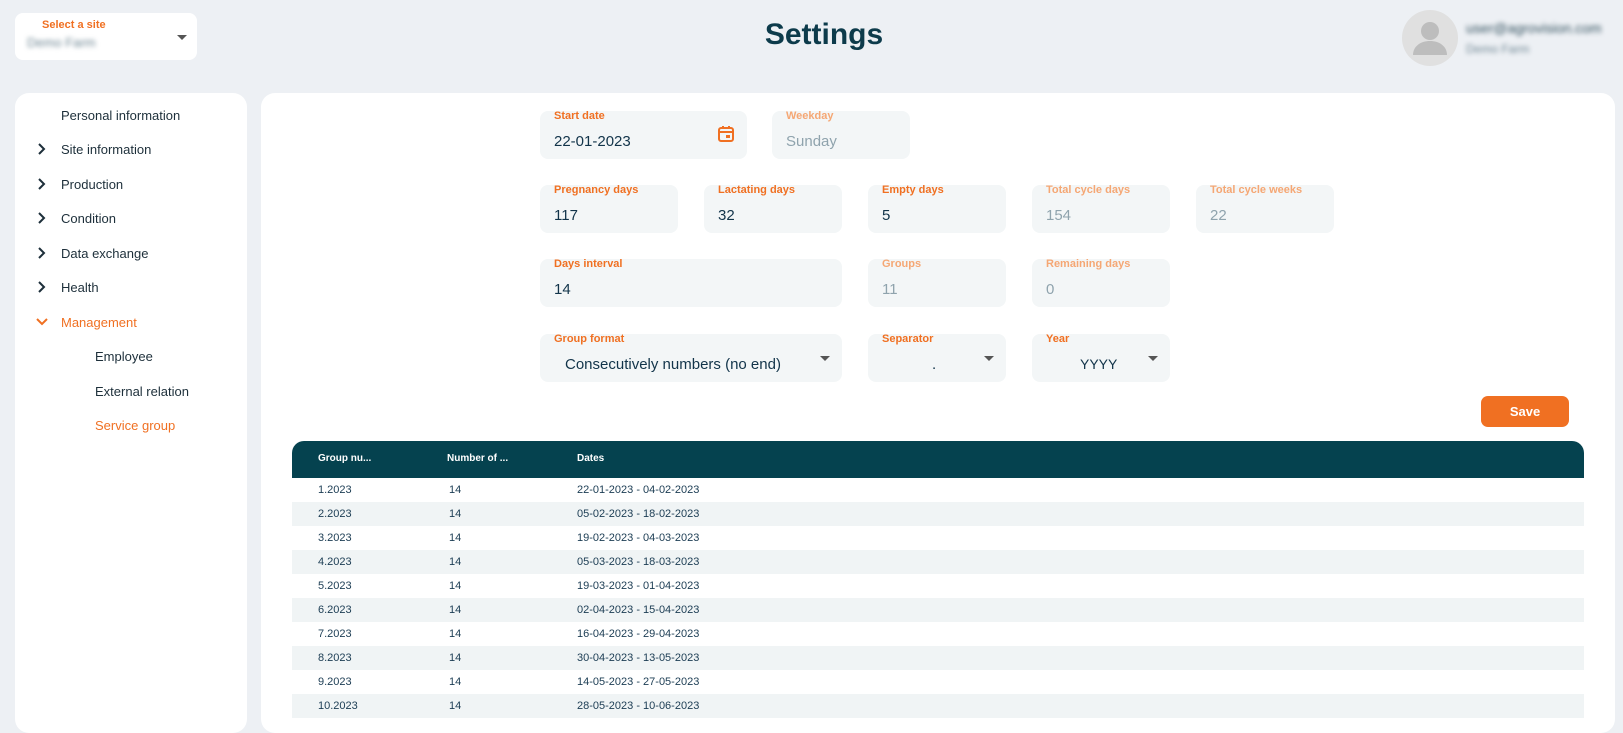  Describe the element at coordinates (596, 190) in the screenshot. I see `pregnancy-days-label: Pregnancy days` at that location.